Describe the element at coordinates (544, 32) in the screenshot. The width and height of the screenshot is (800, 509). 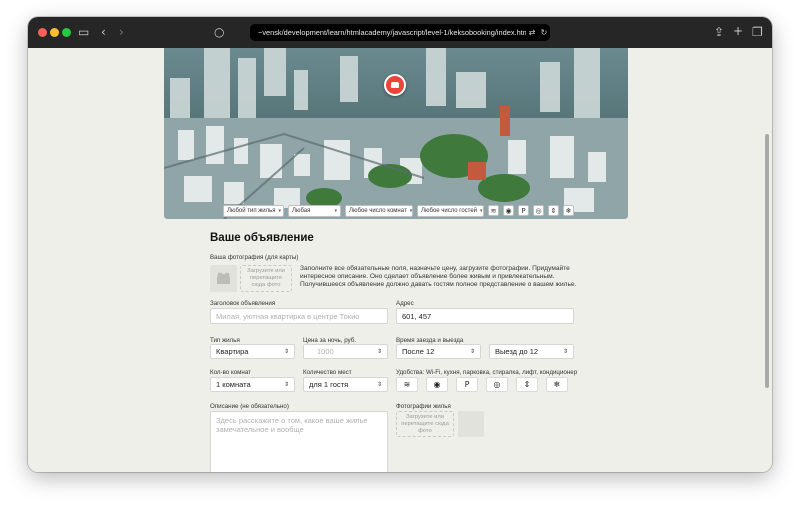
I see `reload-icon: ↻` at that location.